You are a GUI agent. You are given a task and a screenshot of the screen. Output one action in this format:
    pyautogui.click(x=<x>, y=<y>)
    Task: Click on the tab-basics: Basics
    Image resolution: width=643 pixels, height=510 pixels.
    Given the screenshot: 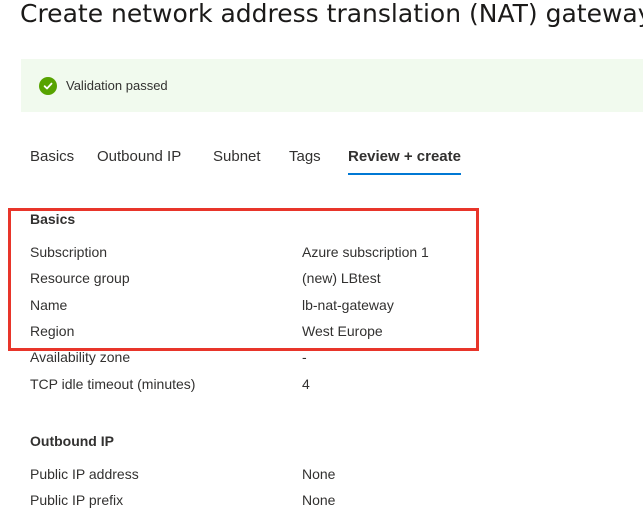 What is the action you would take?
    pyautogui.click(x=52, y=157)
    